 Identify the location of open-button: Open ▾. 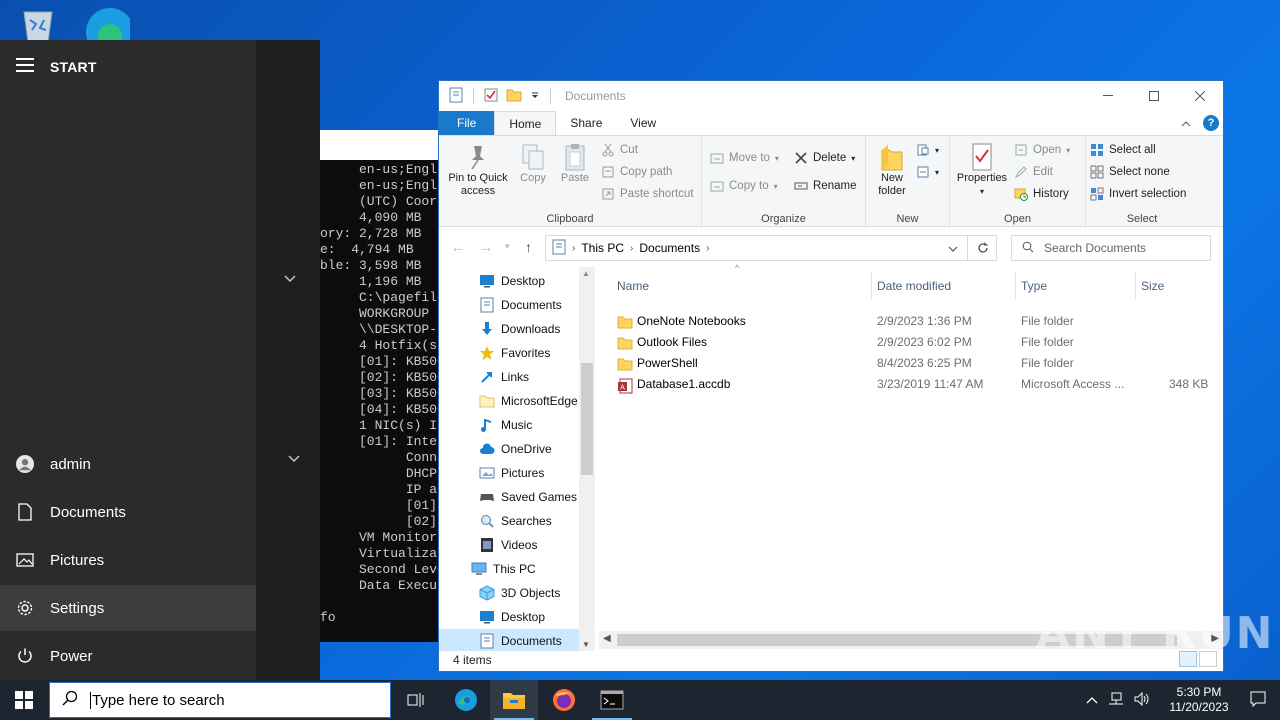
(1042, 150).